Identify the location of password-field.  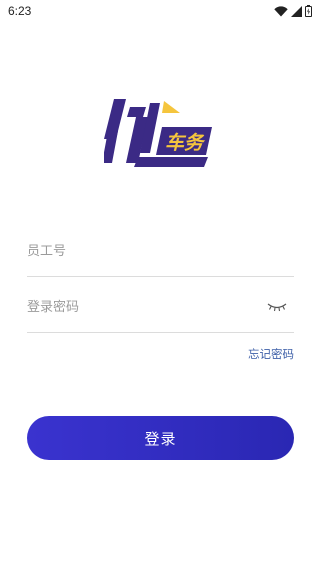
(160, 308).